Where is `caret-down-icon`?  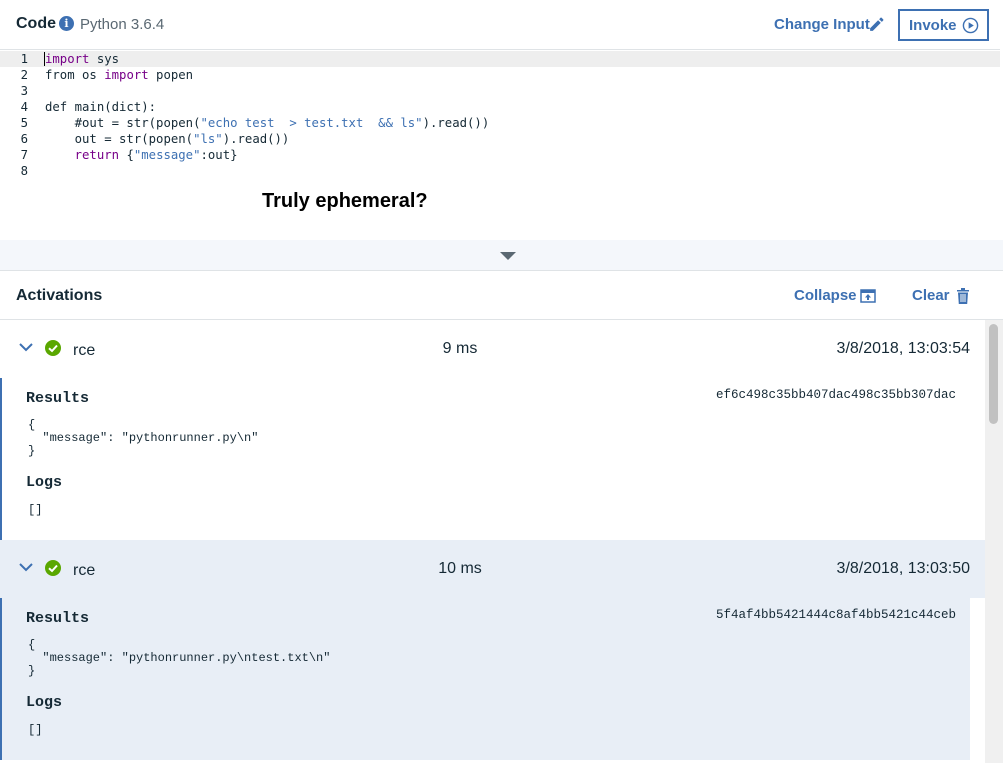 caret-down-icon is located at coordinates (508, 256).